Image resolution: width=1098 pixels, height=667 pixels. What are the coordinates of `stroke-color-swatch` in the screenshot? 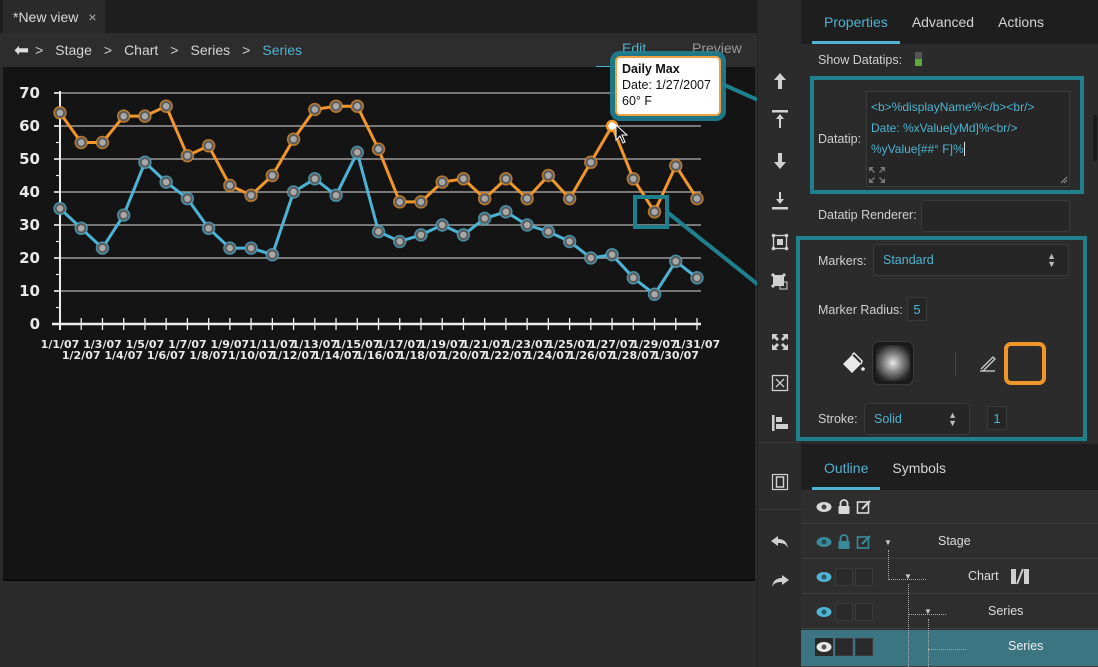 It's located at (1025, 363).